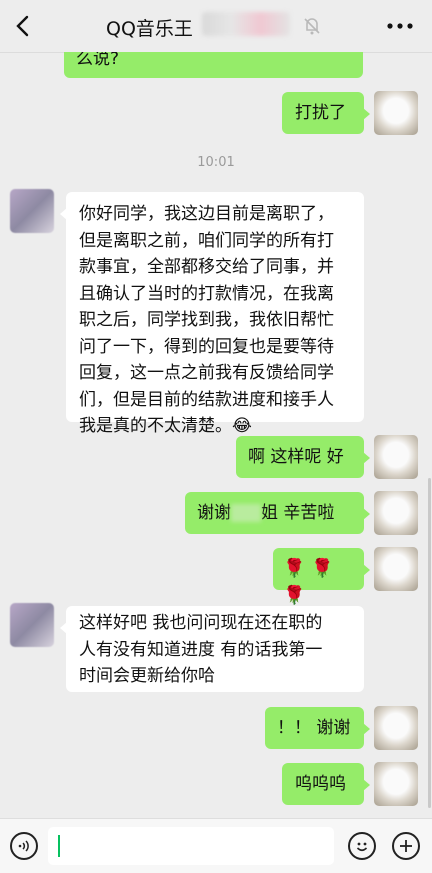 This screenshot has width=432, height=873. I want to click on message-line: 人有没有知道进度 有的话我第一, so click(201, 649).